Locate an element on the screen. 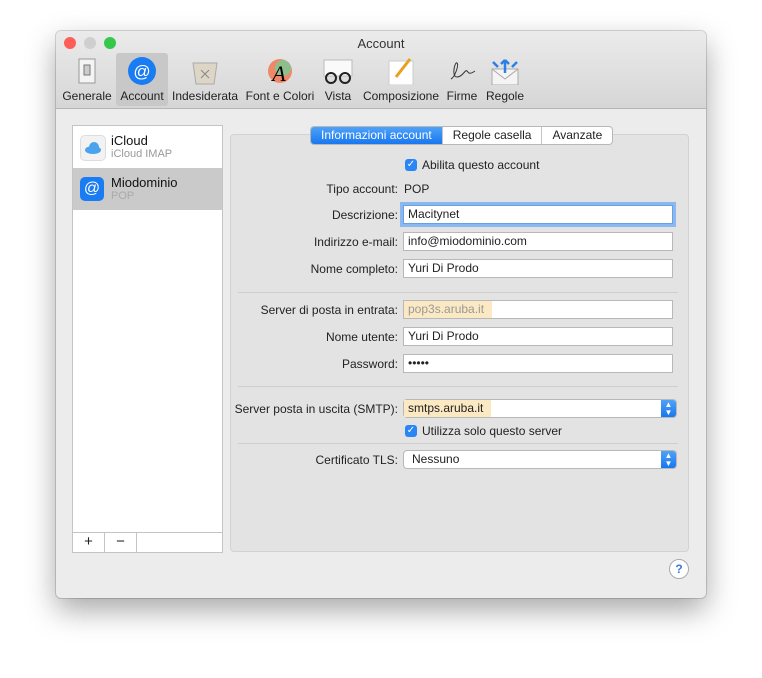 This screenshot has height=678, width=762. svg-text: A is located at coordinates (278, 73).